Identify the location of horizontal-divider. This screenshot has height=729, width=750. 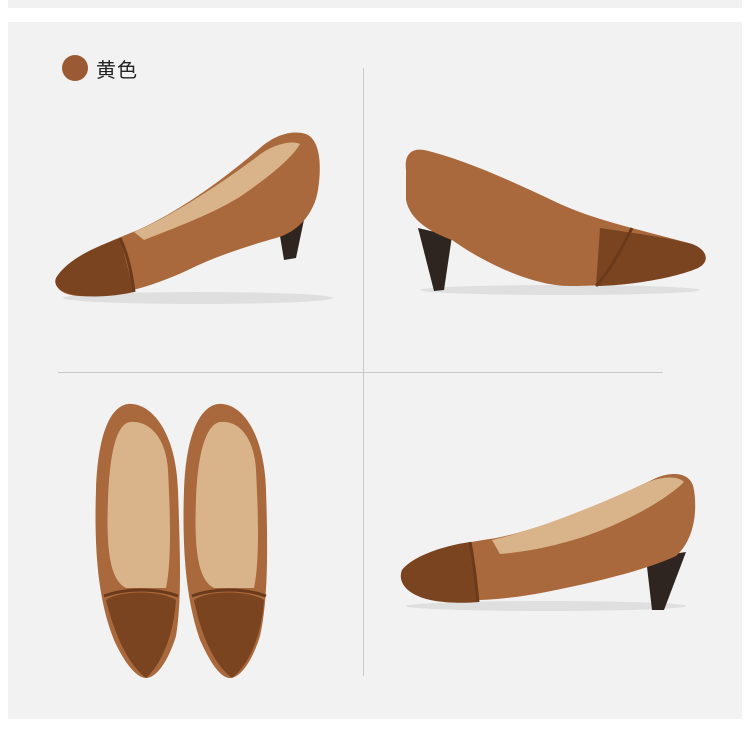
(360, 372).